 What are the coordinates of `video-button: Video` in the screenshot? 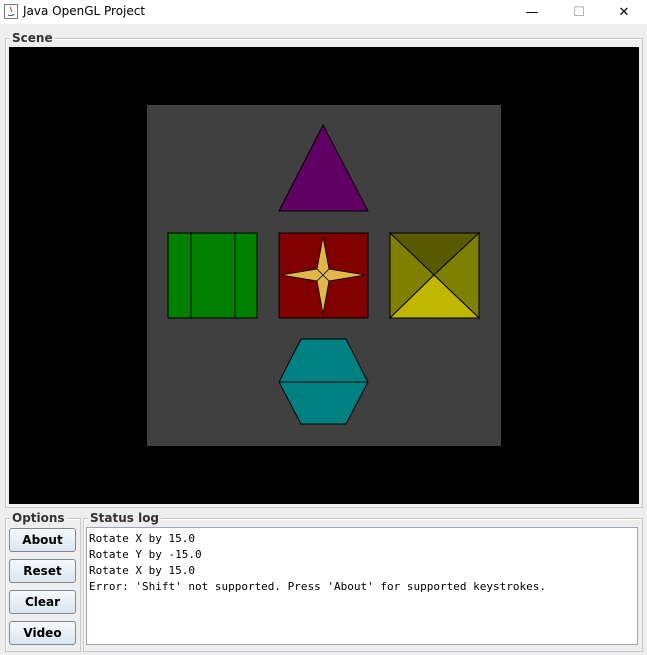 It's located at (42, 633).